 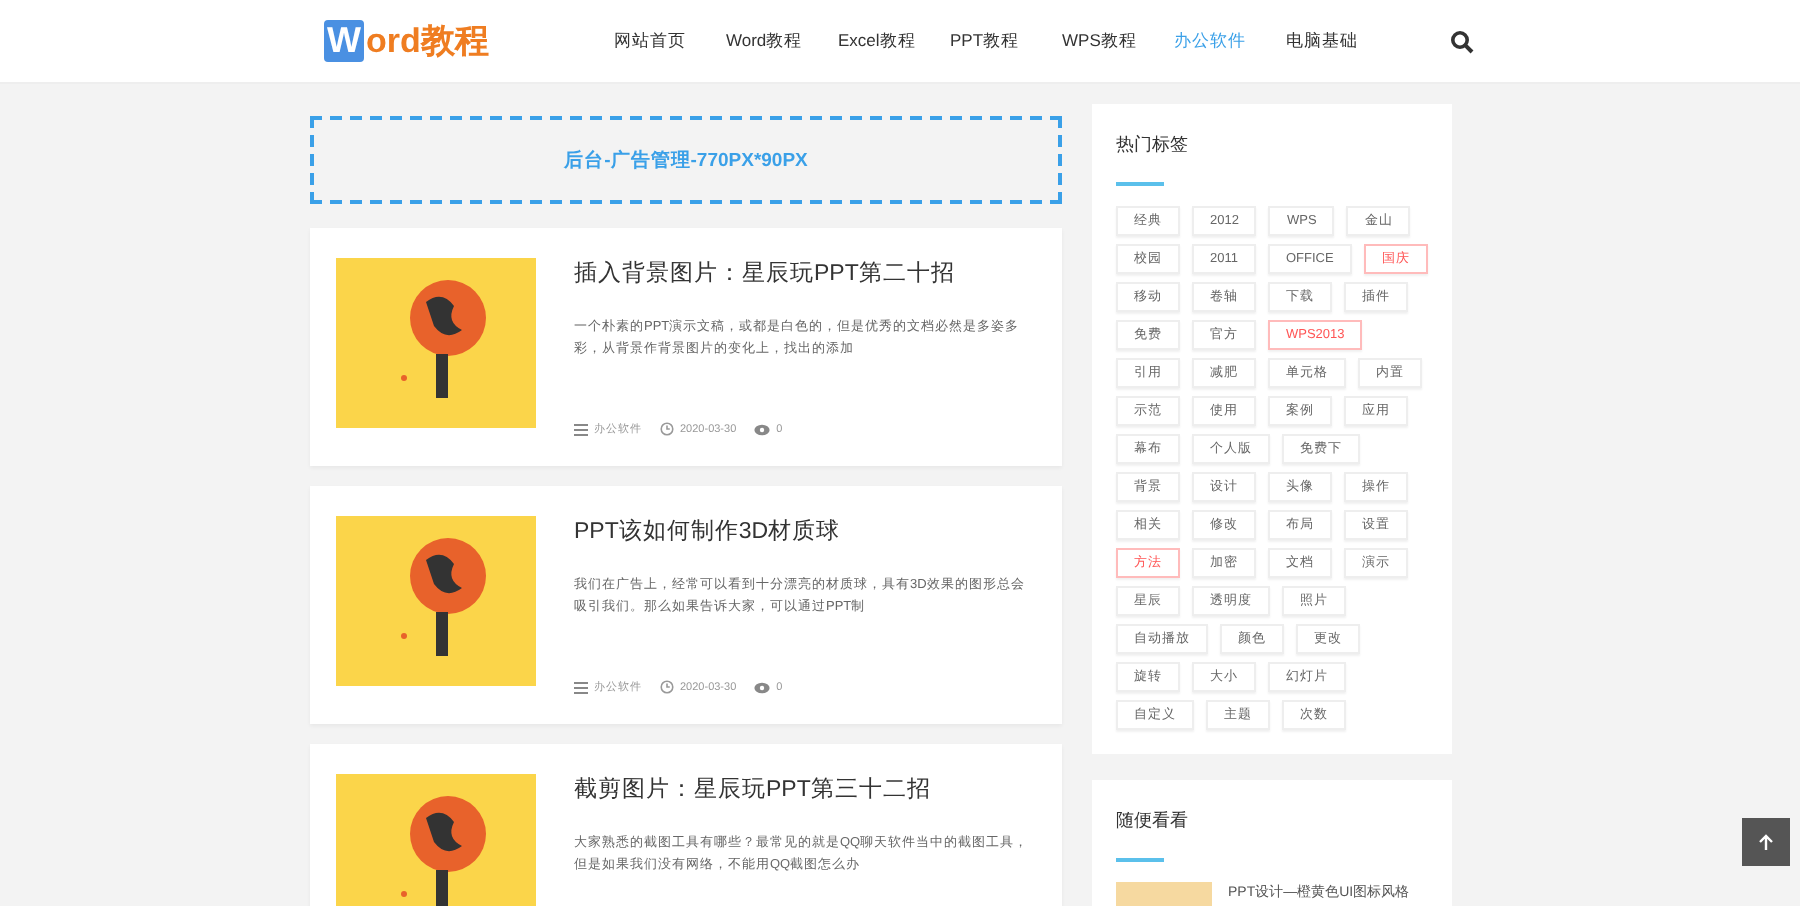 What do you see at coordinates (805, 531) in the screenshot?
I see `article-title: PPT该如何制作3D材质球` at bounding box center [805, 531].